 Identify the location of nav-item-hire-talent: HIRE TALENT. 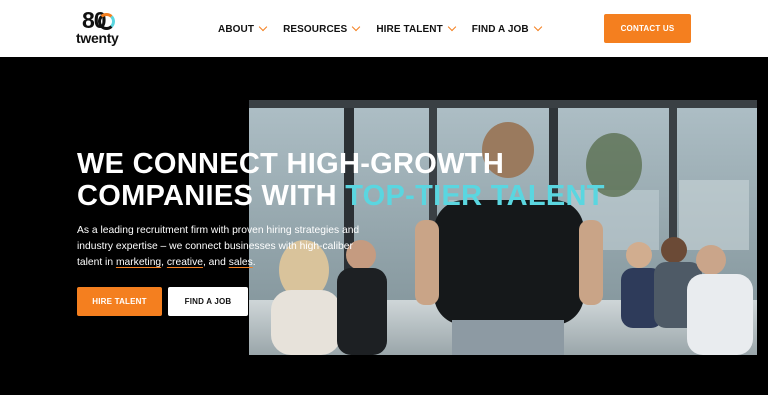
(416, 29).